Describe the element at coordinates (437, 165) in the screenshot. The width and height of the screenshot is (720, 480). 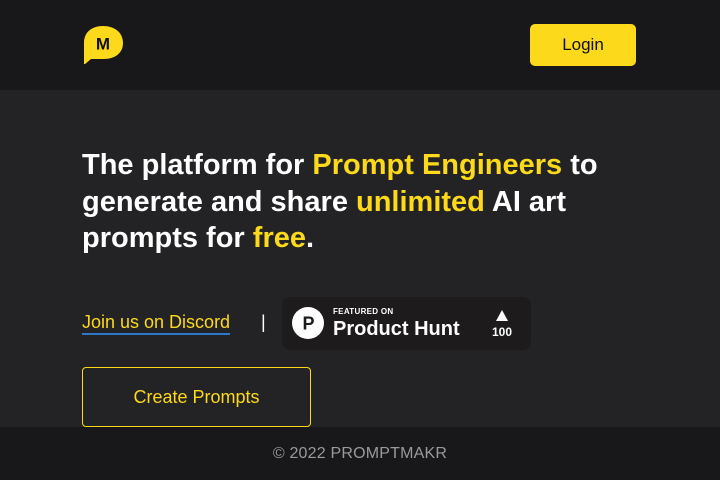
I see `headline-highlight-prompt-engineers: Prompt Engineers` at that location.